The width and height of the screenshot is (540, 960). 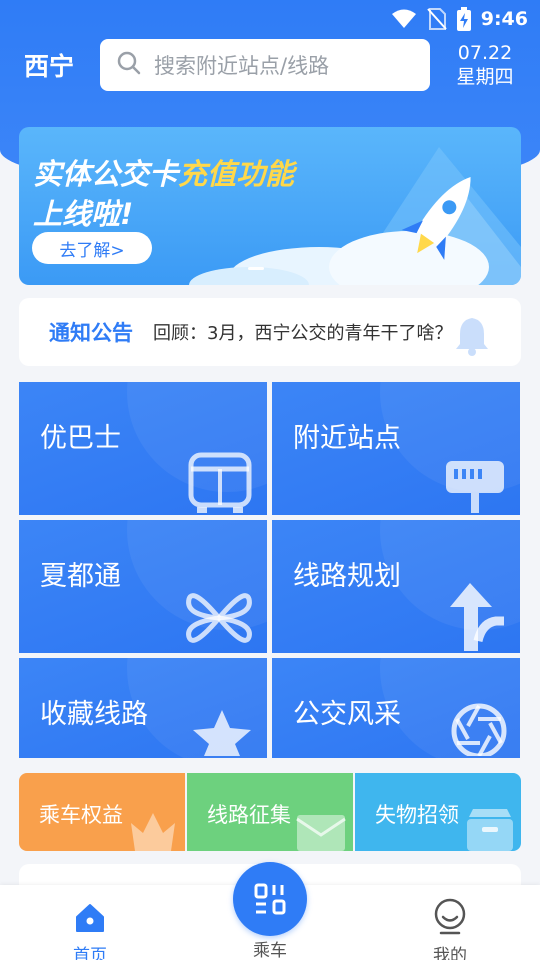 I want to click on notice-text: 回顾：3月，西宁公交的青年干了啥？, so click(x=302, y=332).